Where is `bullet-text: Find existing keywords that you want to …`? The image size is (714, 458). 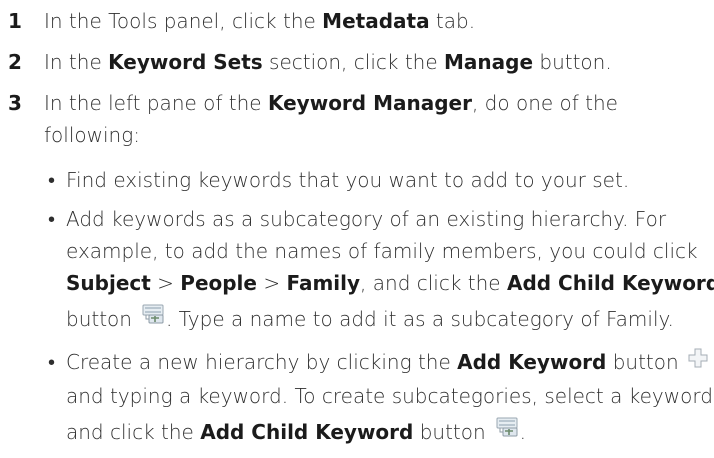 bullet-text: Find existing keywords that you want to … is located at coordinates (348, 180).